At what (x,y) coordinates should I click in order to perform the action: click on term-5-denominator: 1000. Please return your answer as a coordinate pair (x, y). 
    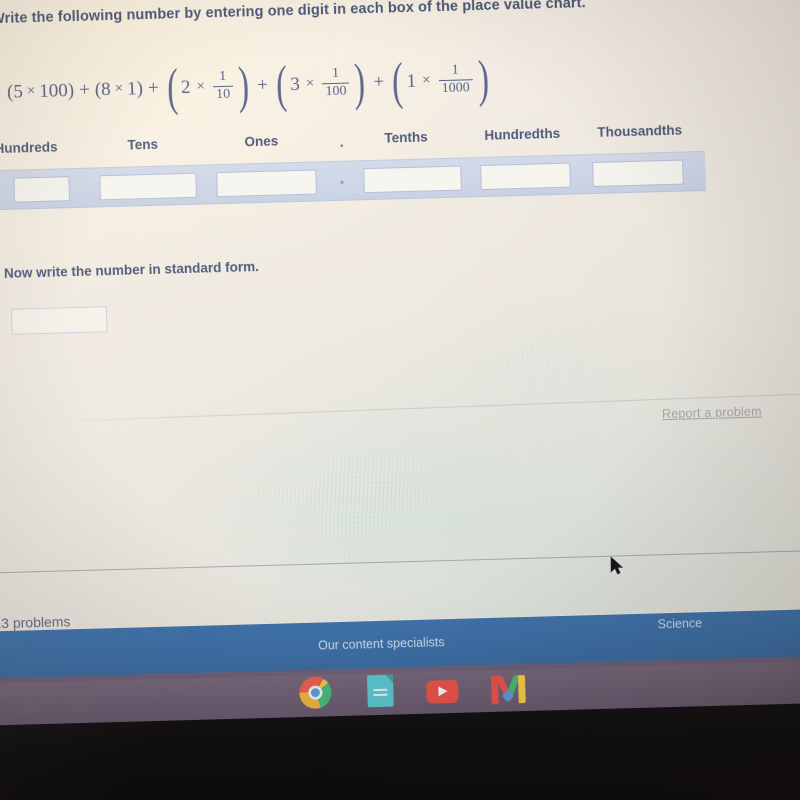
    Looking at the image, I should click on (455, 88).